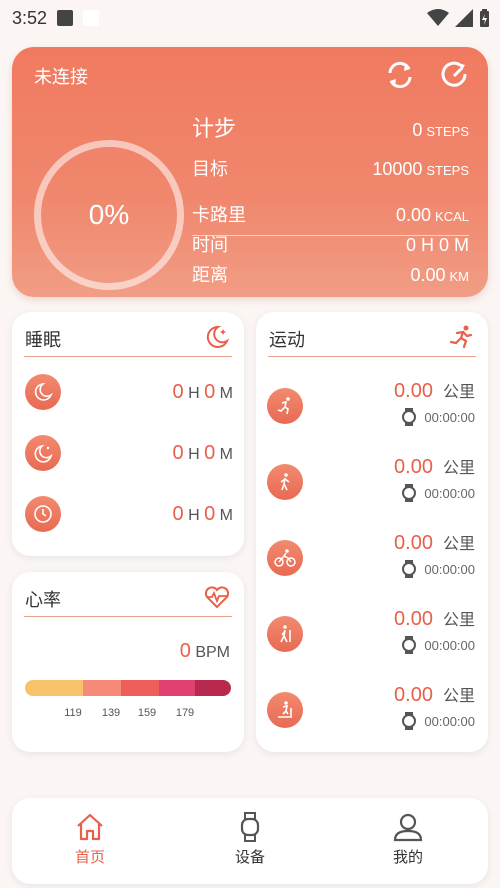 Image resolution: width=500 pixels, height=888 pixels. I want to click on tab-profile-label: 我的, so click(407, 857).